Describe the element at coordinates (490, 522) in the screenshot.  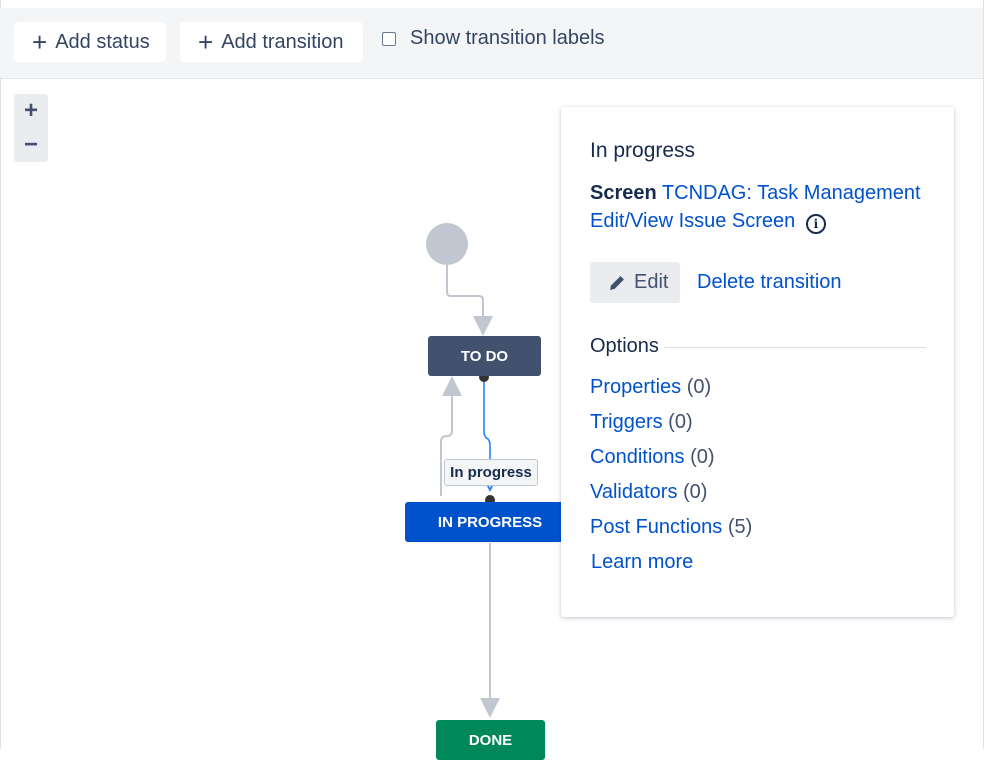
I see `status-node-in-progress: IN PROGRESS` at that location.